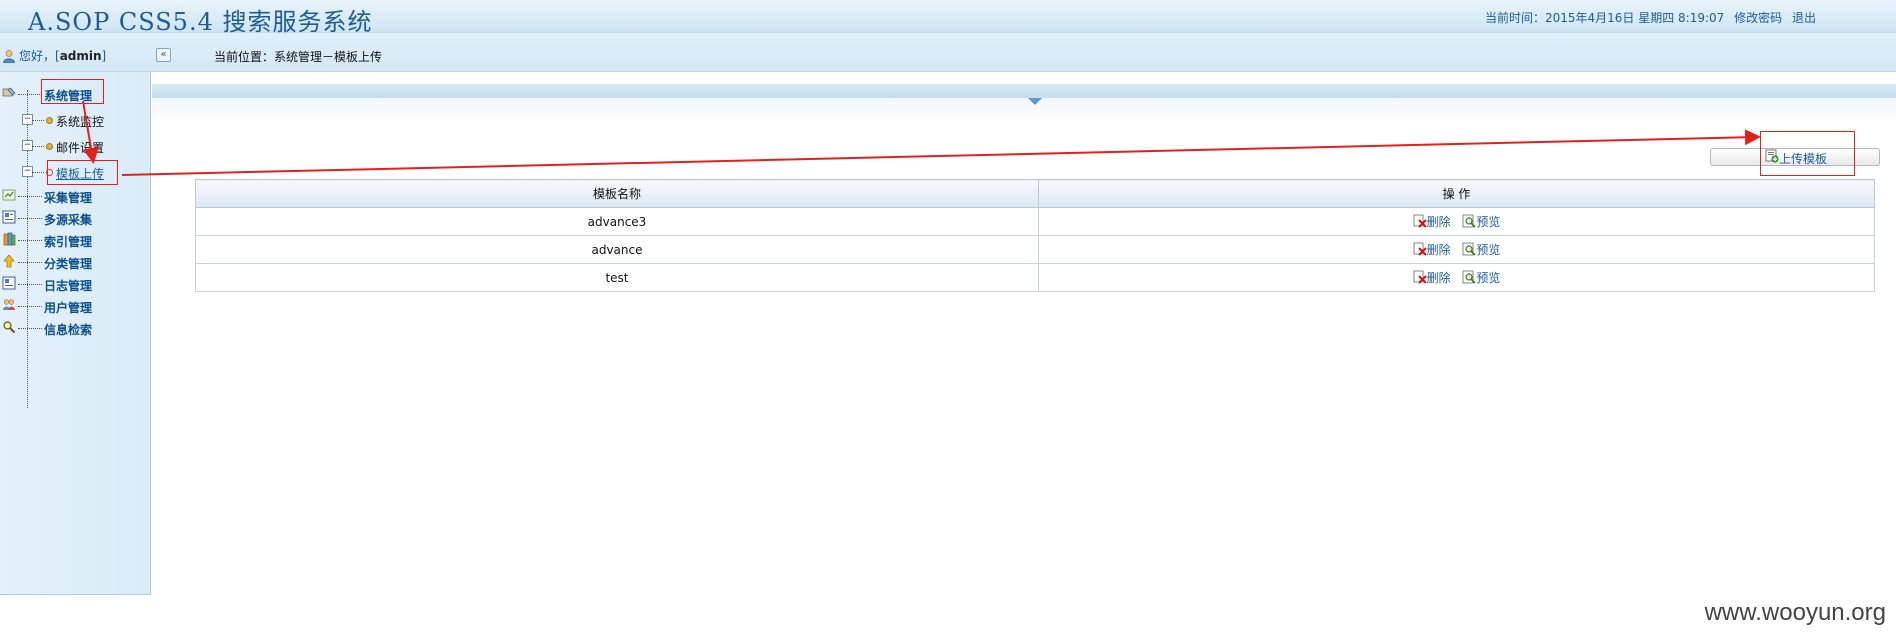 This screenshot has width=1896, height=637. Describe the element at coordinates (68, 330) in the screenshot. I see `sidebar-item-label: 信息检索` at that location.